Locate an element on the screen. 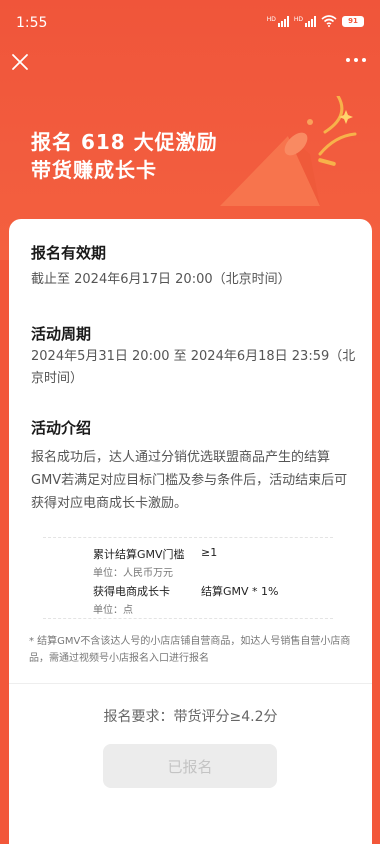  more-menu-button is located at coordinates (357, 60).